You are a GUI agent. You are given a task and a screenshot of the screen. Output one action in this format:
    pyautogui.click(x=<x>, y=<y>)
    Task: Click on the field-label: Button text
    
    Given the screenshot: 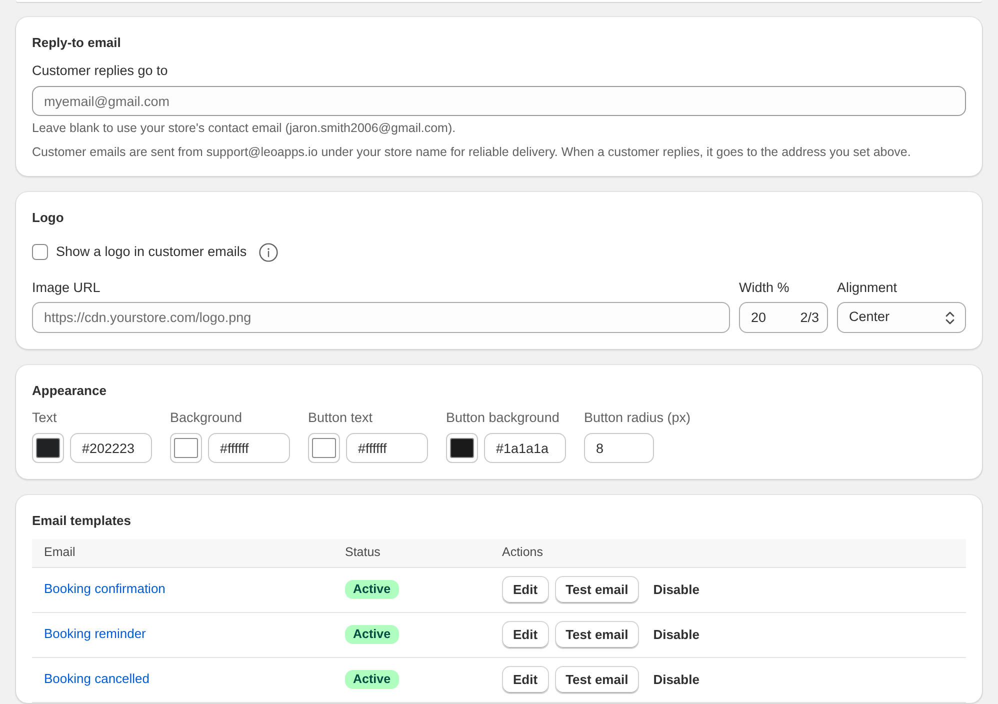 What is the action you would take?
    pyautogui.click(x=341, y=418)
    